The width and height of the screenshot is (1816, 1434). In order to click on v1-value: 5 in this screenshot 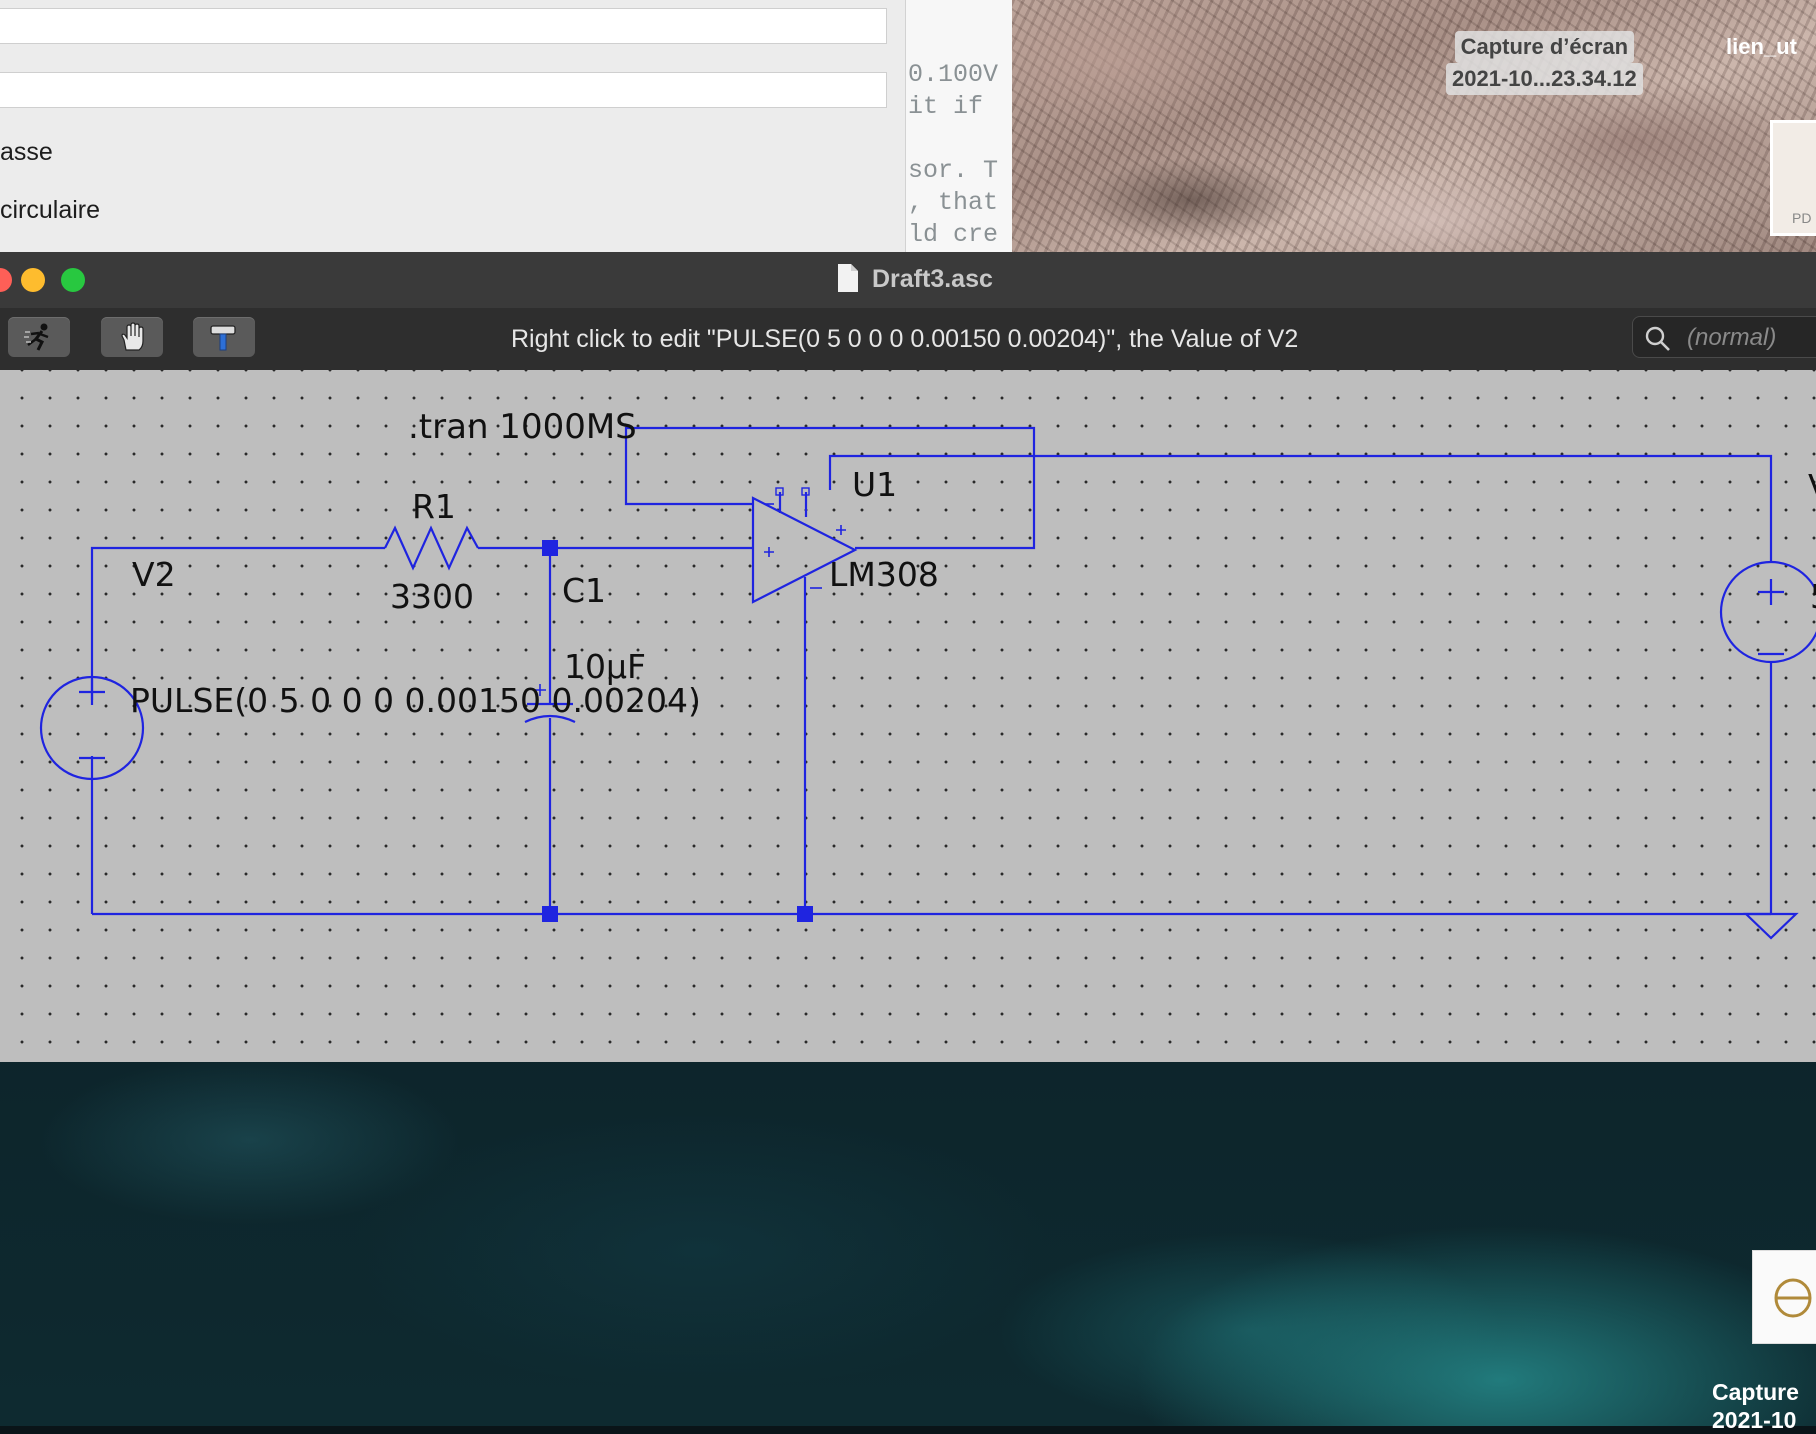, I will do `click(1813, 596)`.